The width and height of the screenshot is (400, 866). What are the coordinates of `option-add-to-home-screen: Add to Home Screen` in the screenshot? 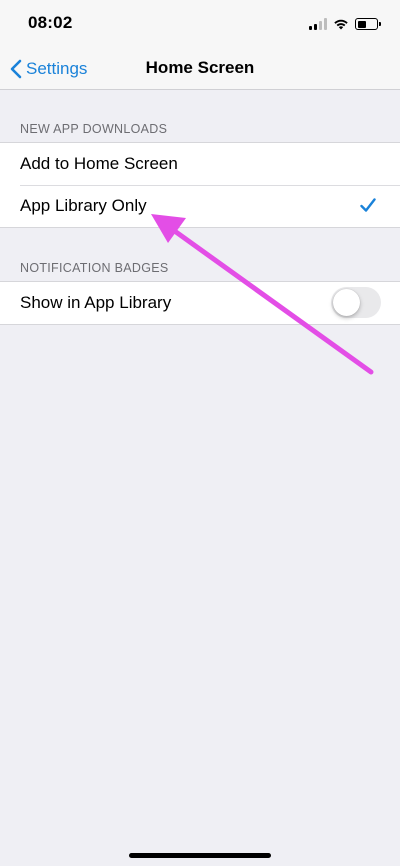 It's located at (200, 164).